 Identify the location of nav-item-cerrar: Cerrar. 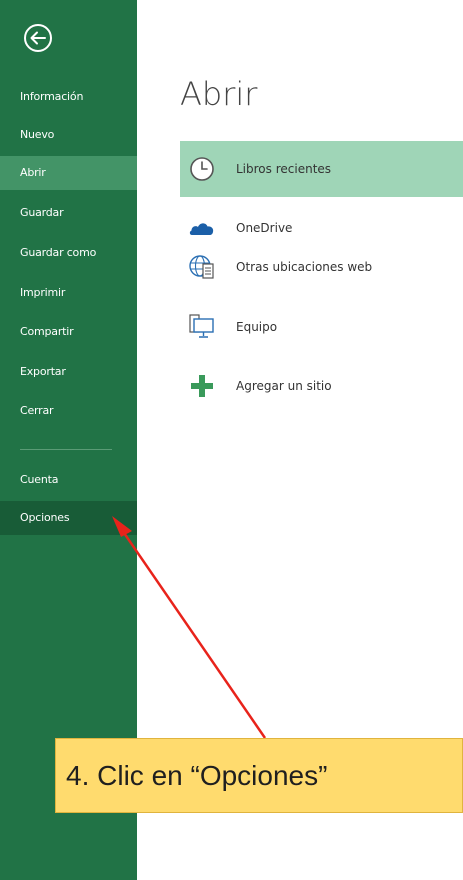
(68, 411).